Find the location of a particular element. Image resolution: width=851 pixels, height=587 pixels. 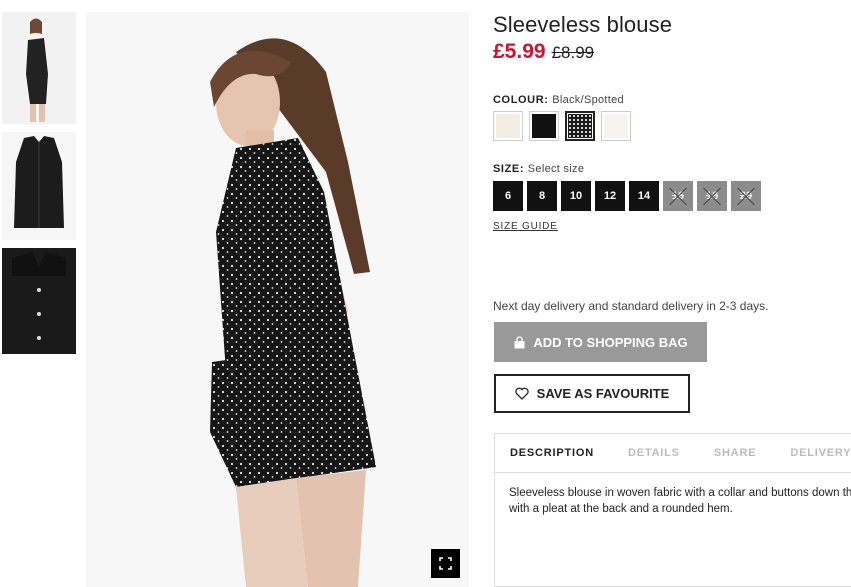

swatch-black-spotted is located at coordinates (580, 126).